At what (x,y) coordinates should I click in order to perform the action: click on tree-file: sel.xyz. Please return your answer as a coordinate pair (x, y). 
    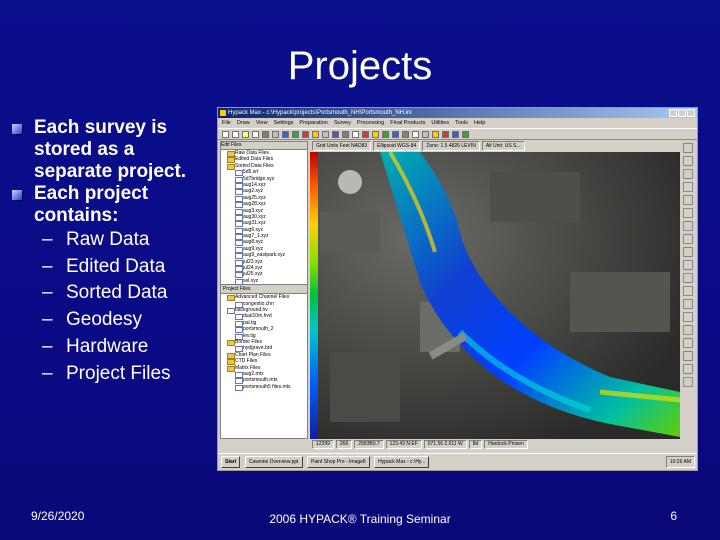
    Looking at the image, I should click on (264, 281).